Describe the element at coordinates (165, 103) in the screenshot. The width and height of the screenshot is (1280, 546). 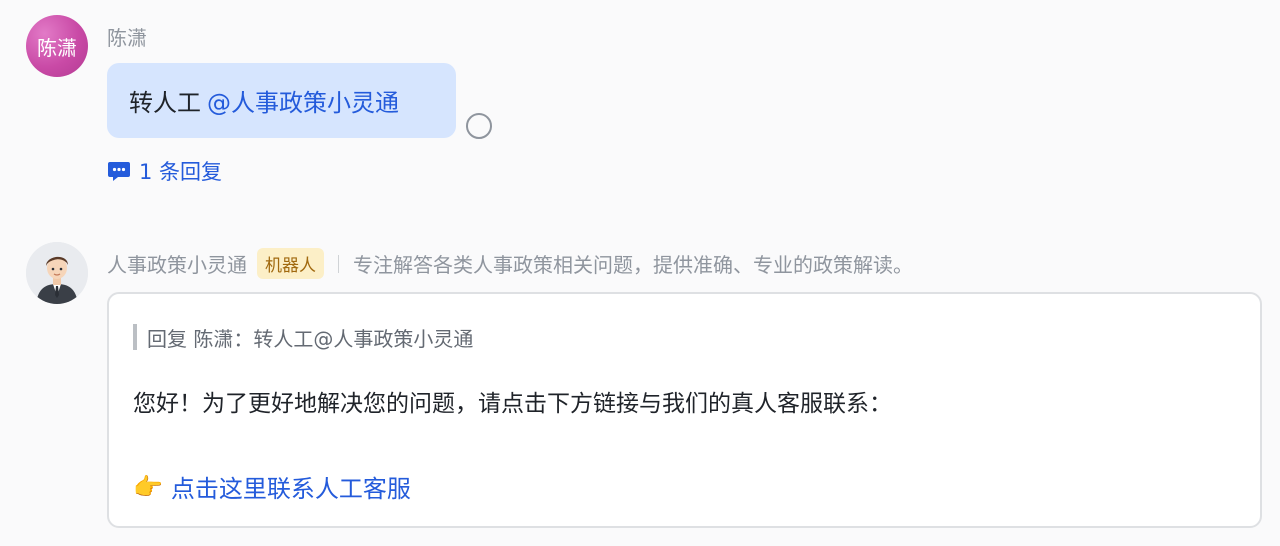
I see `message-text: 转人工` at that location.